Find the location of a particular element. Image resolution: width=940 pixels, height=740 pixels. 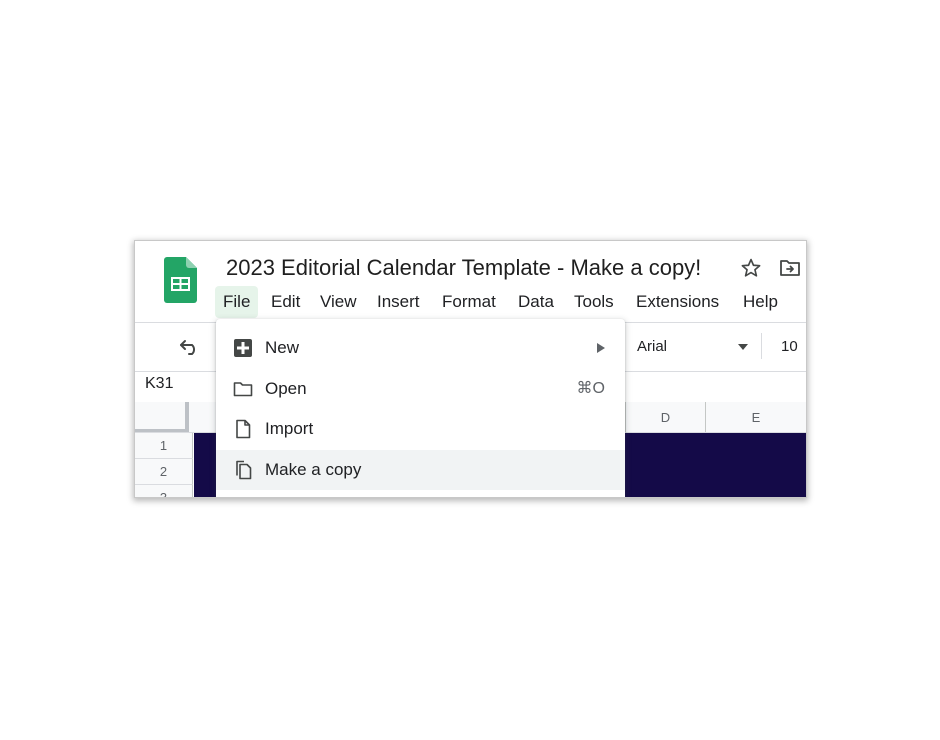

file-menu-dropdown: New Open ⌘O Import Make a copy is located at coordinates (420, 408).